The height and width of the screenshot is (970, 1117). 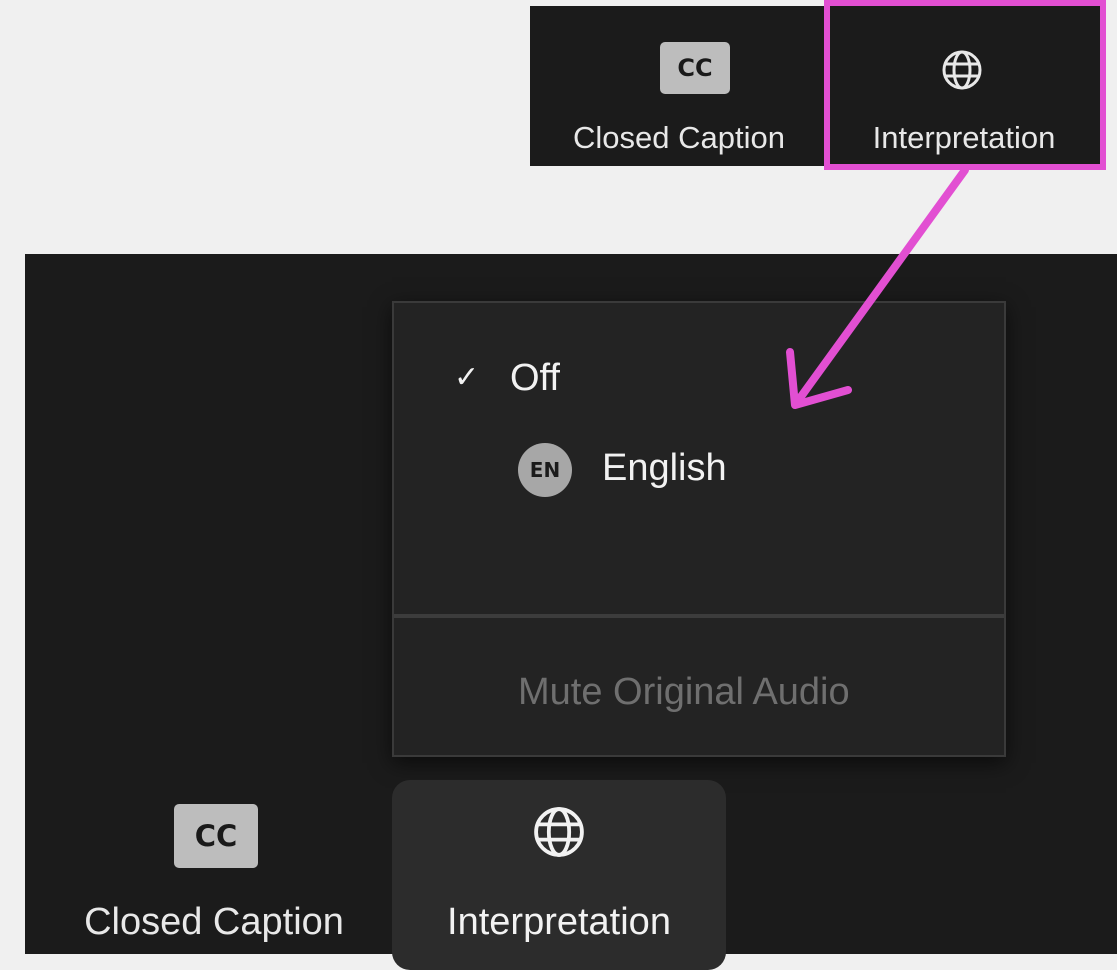 What do you see at coordinates (664, 468) in the screenshot?
I see `menu-item-english-label: English` at bounding box center [664, 468].